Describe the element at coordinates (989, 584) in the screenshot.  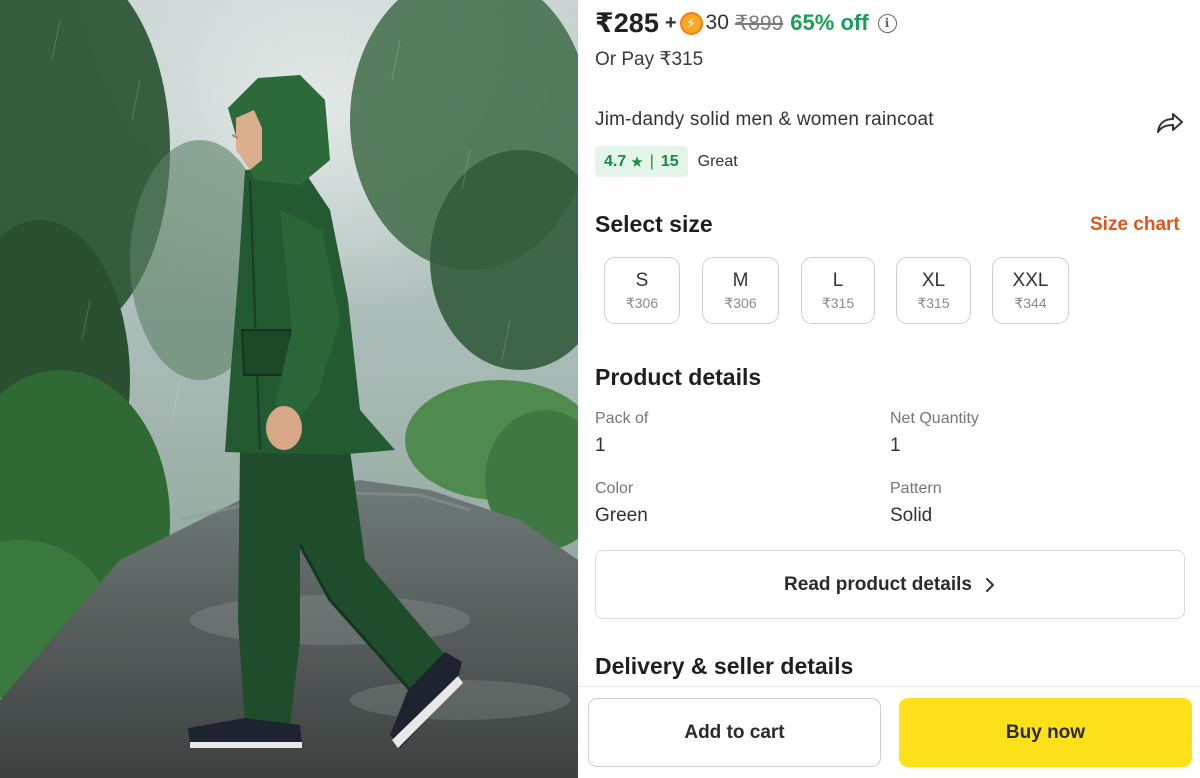
I see `chevron-right-icon` at that location.